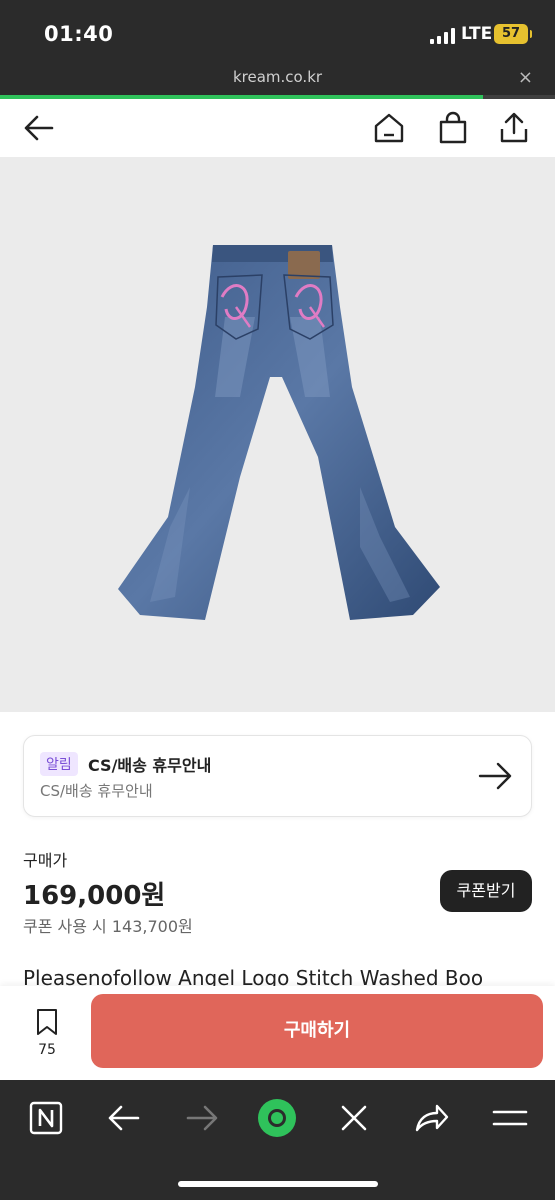 The height and width of the screenshot is (1200, 555). Describe the element at coordinates (124, 1118) in the screenshot. I see `back-nav-icon` at that location.